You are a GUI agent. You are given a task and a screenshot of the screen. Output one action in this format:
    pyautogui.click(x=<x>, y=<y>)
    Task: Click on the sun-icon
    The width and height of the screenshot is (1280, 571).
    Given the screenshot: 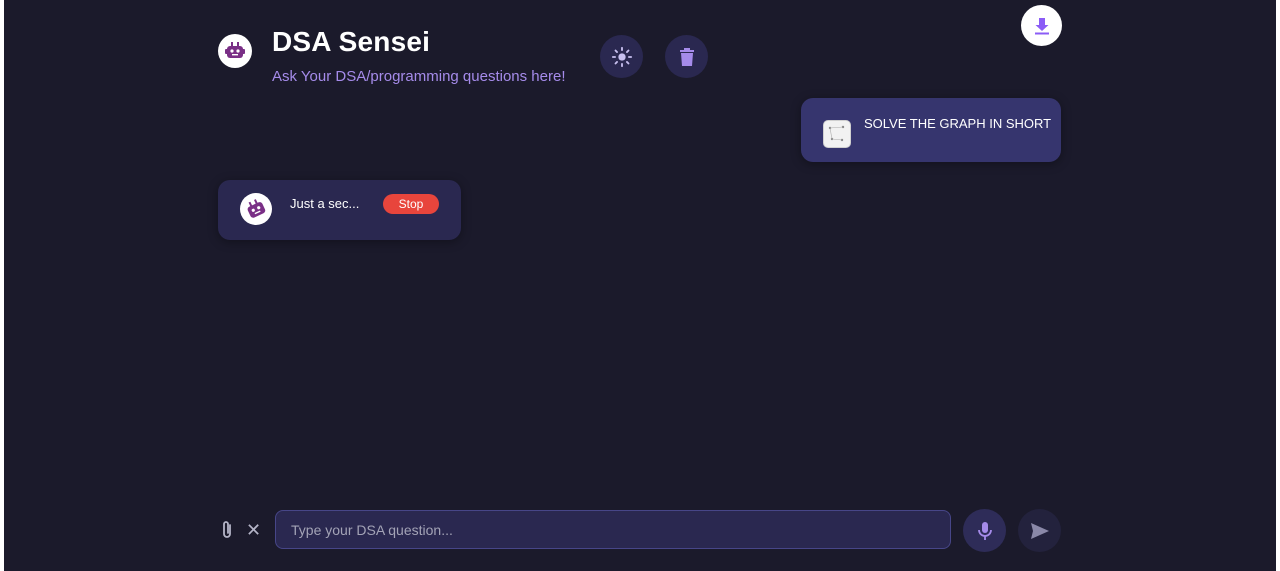 What is the action you would take?
    pyautogui.click(x=621, y=56)
    